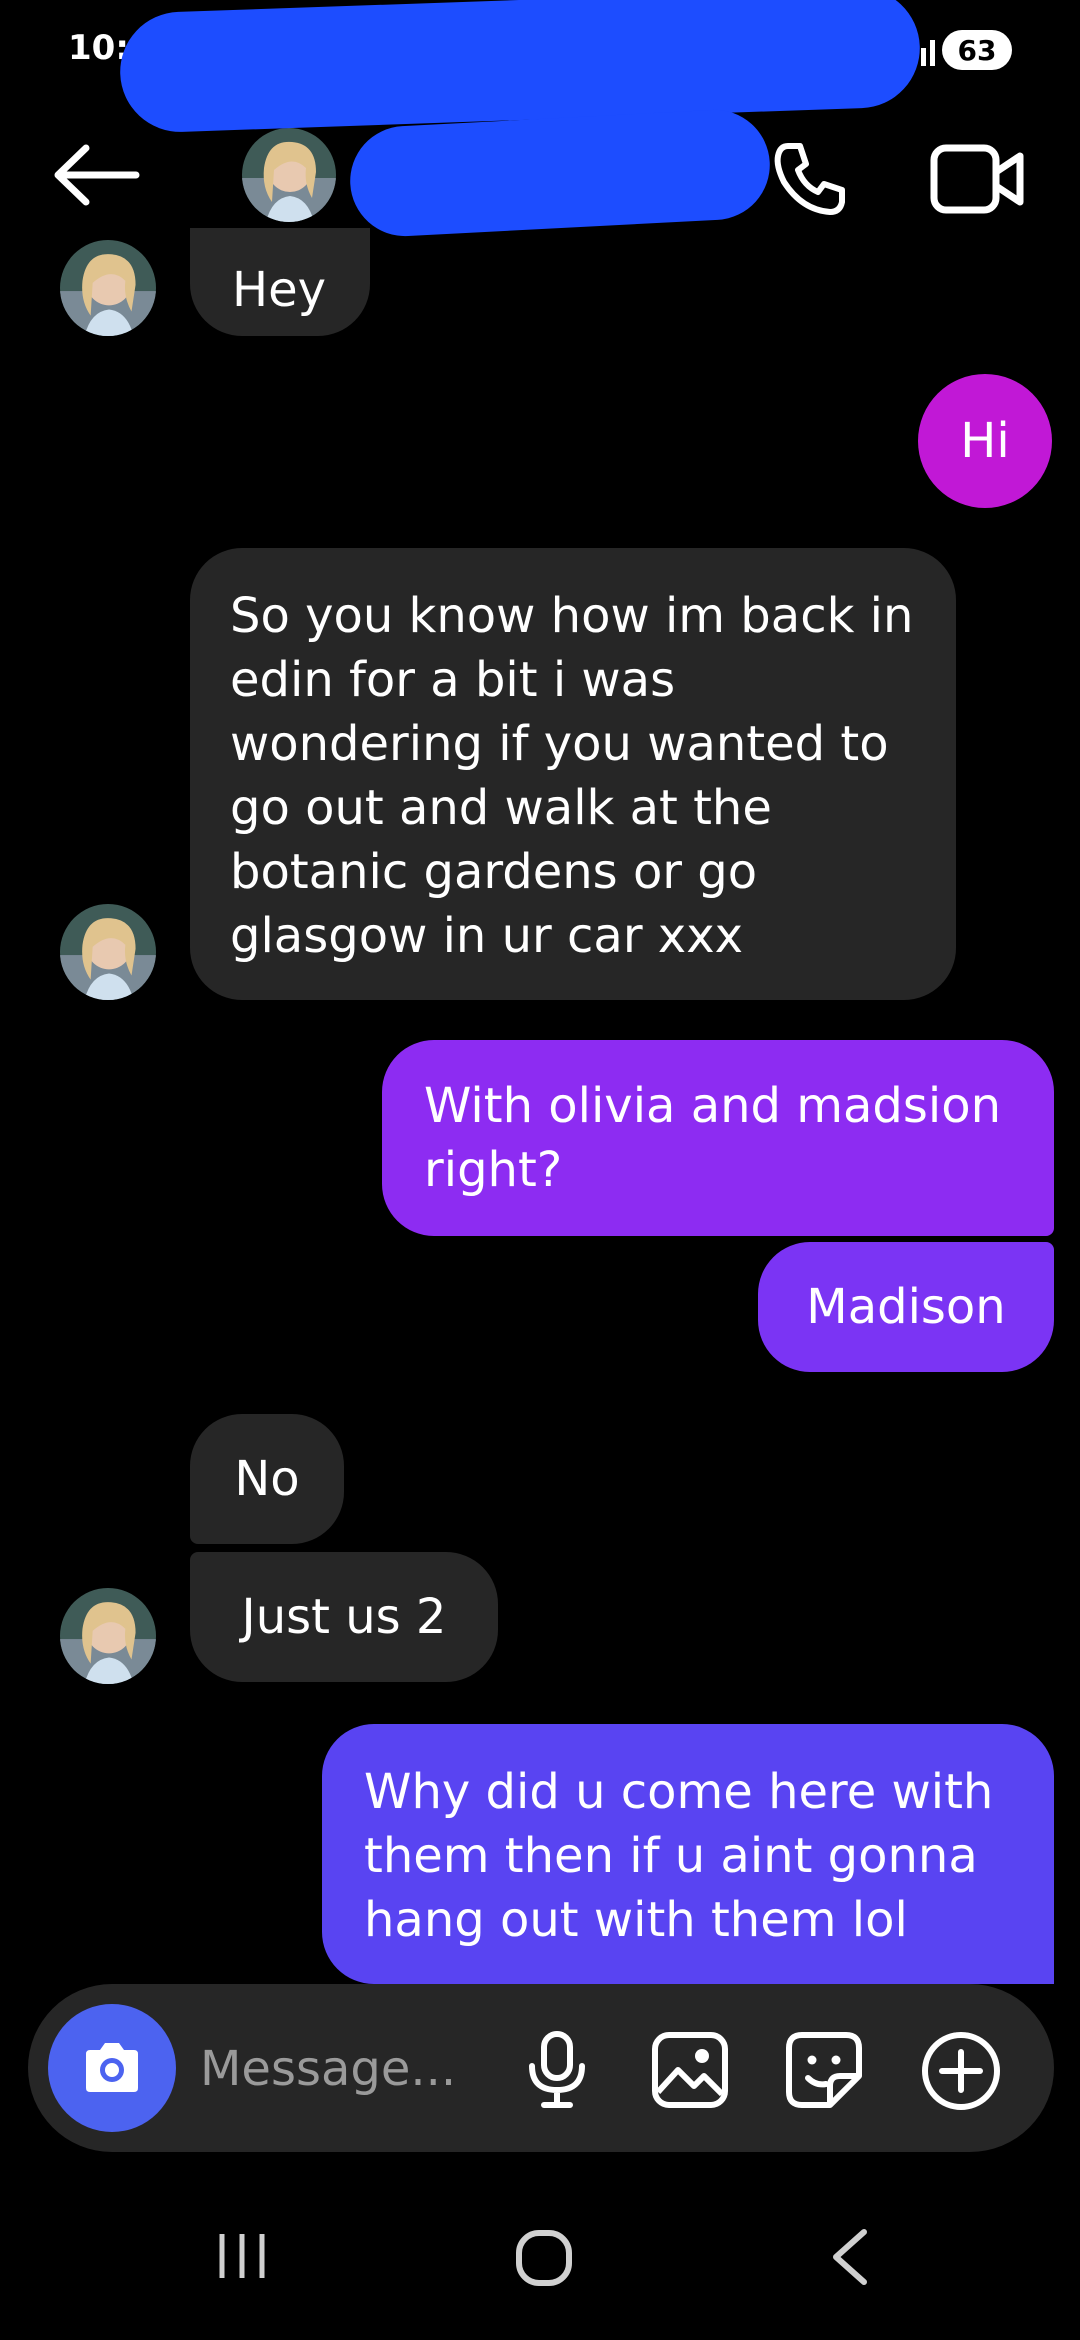  What do you see at coordinates (906, 1307) in the screenshot?
I see `message-bubble-outgoing: Madison` at bounding box center [906, 1307].